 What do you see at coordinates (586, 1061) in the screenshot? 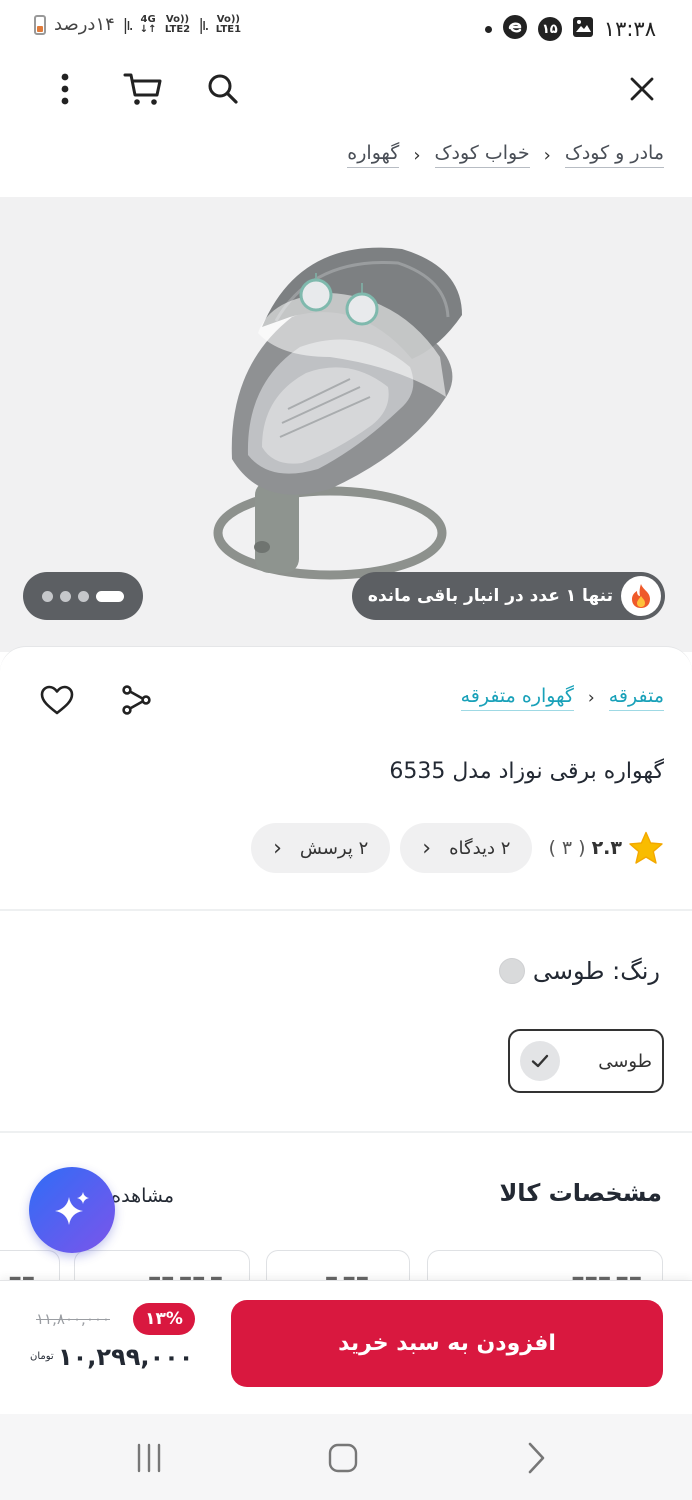
I see `color-option-gray: طوسی` at bounding box center [586, 1061].